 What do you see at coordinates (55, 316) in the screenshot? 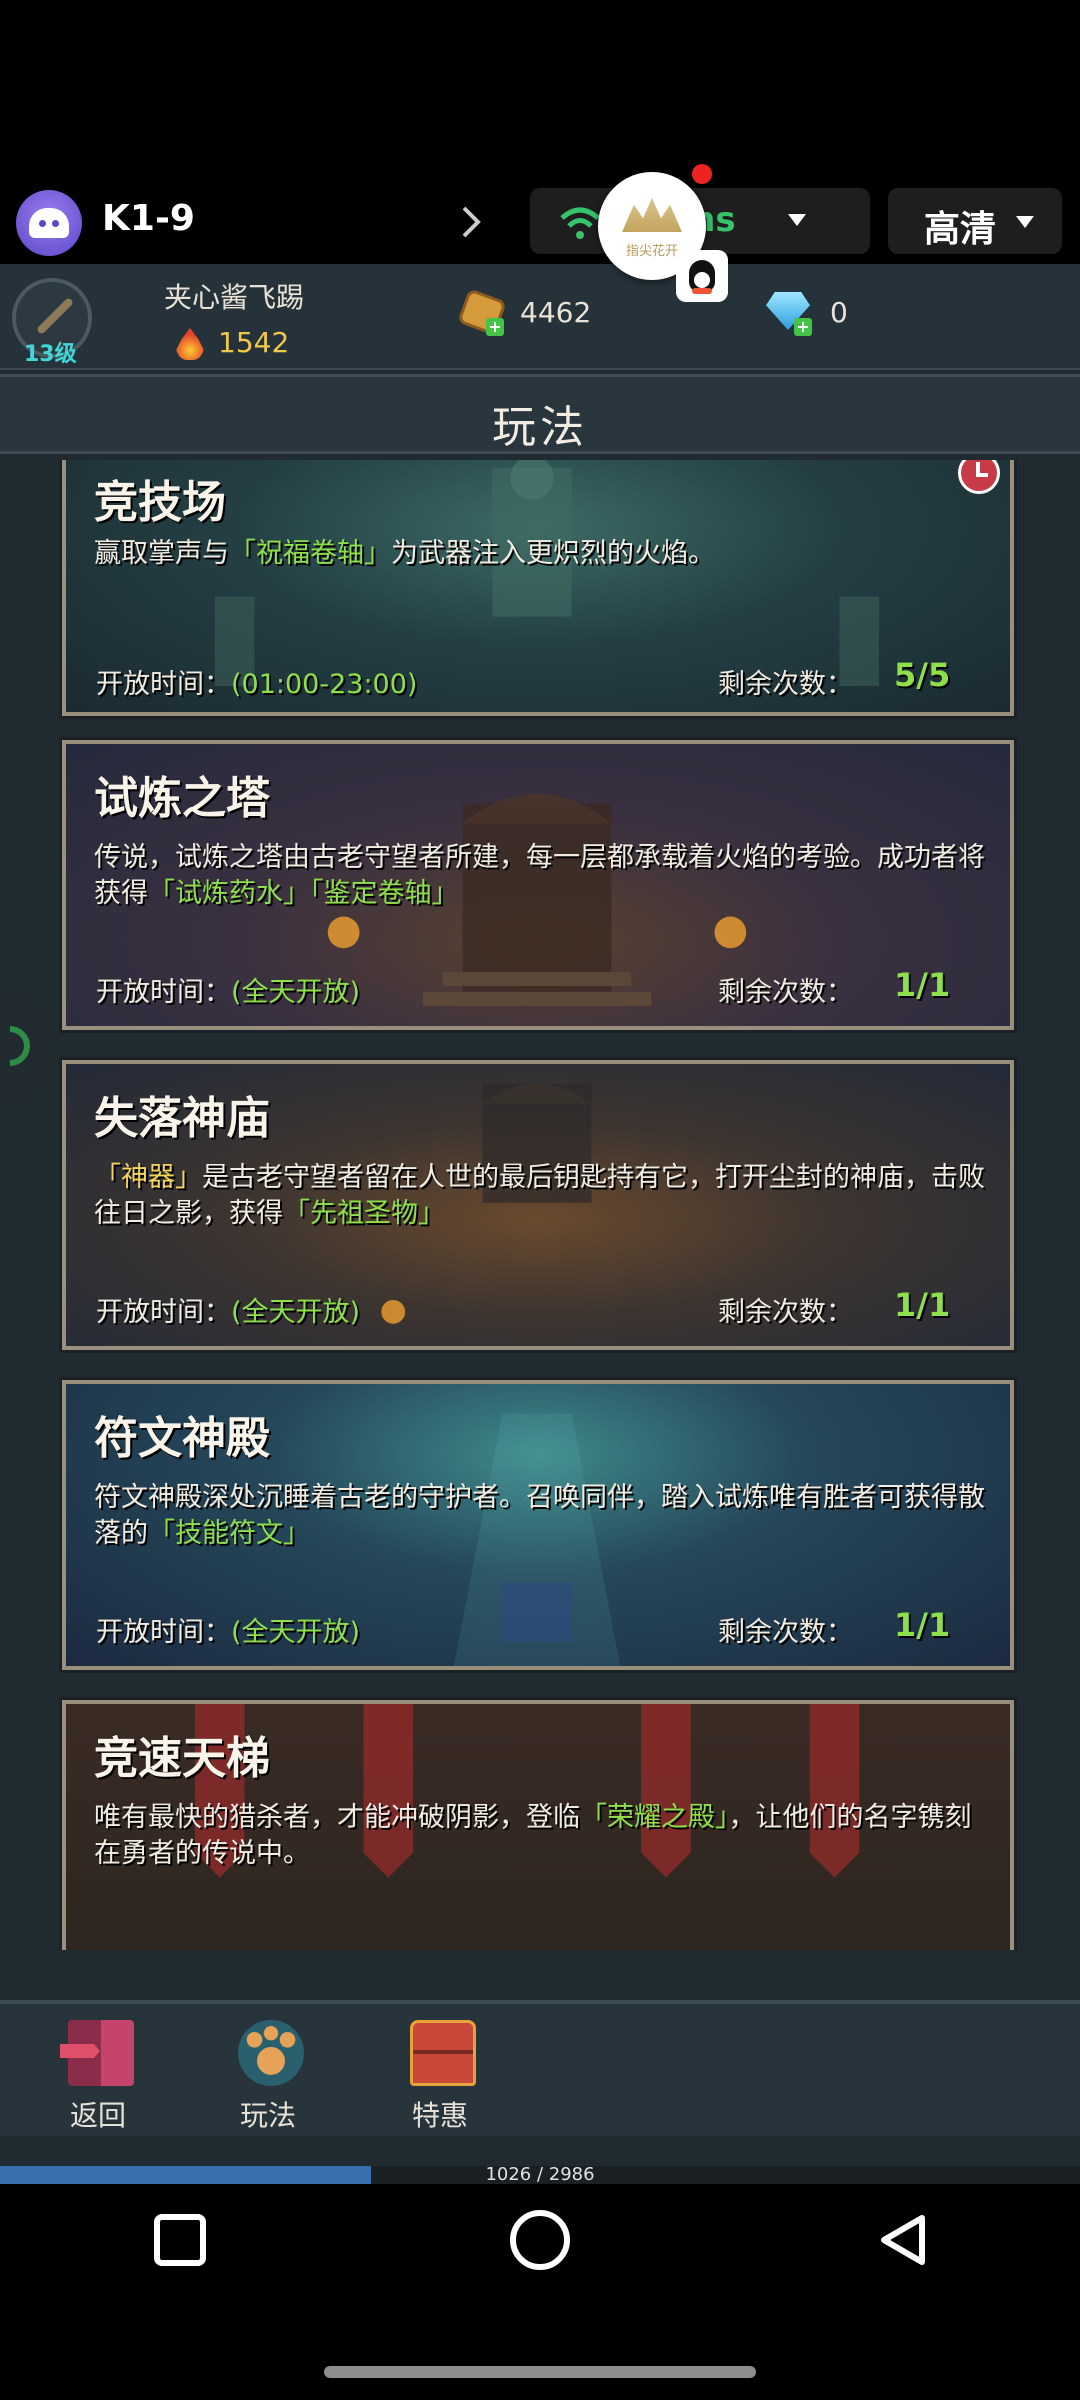
I see `feather-icon` at bounding box center [55, 316].